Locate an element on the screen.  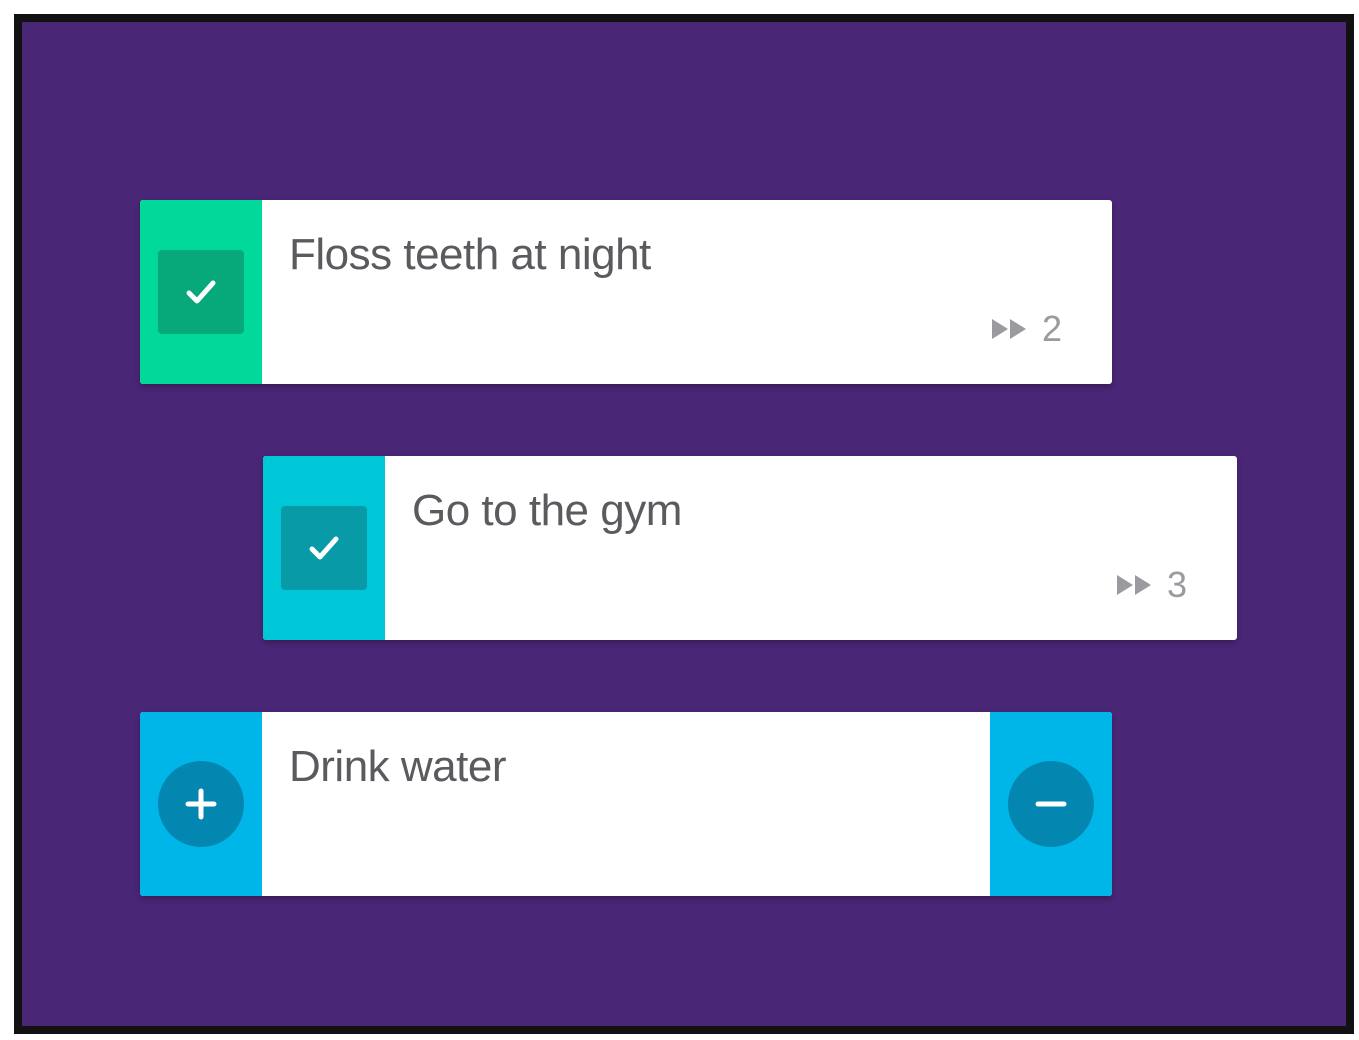
habit-card-side-left is located at coordinates (201, 804).